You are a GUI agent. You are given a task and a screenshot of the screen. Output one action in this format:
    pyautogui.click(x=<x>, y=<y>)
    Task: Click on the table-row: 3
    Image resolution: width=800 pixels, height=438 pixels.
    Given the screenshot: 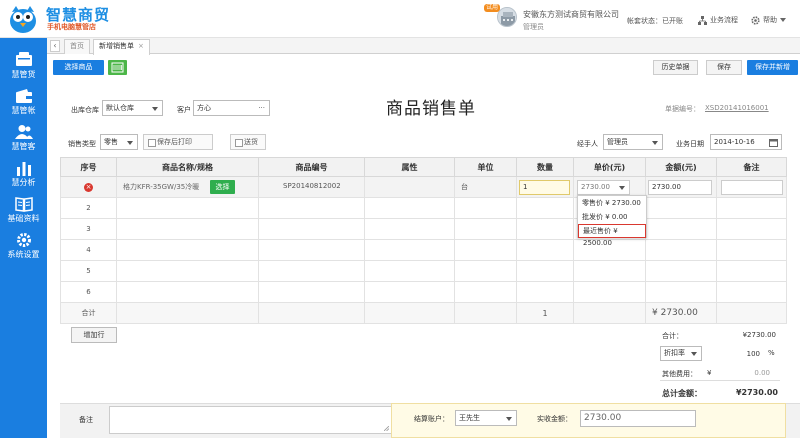 What is the action you would take?
    pyautogui.click(x=423, y=229)
    